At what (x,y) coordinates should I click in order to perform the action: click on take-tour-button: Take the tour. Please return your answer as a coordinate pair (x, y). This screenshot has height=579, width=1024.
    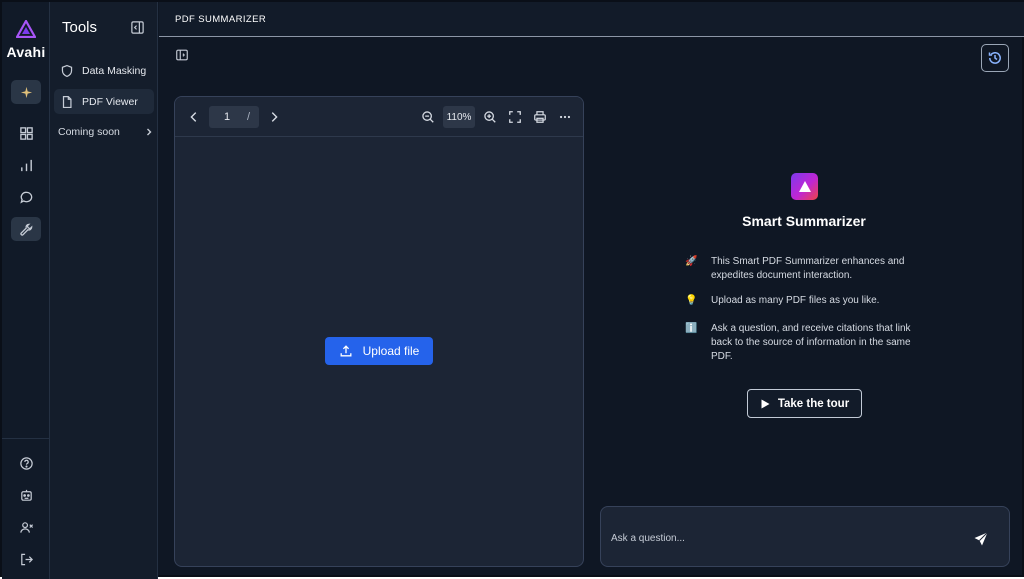
    Looking at the image, I should click on (804, 403).